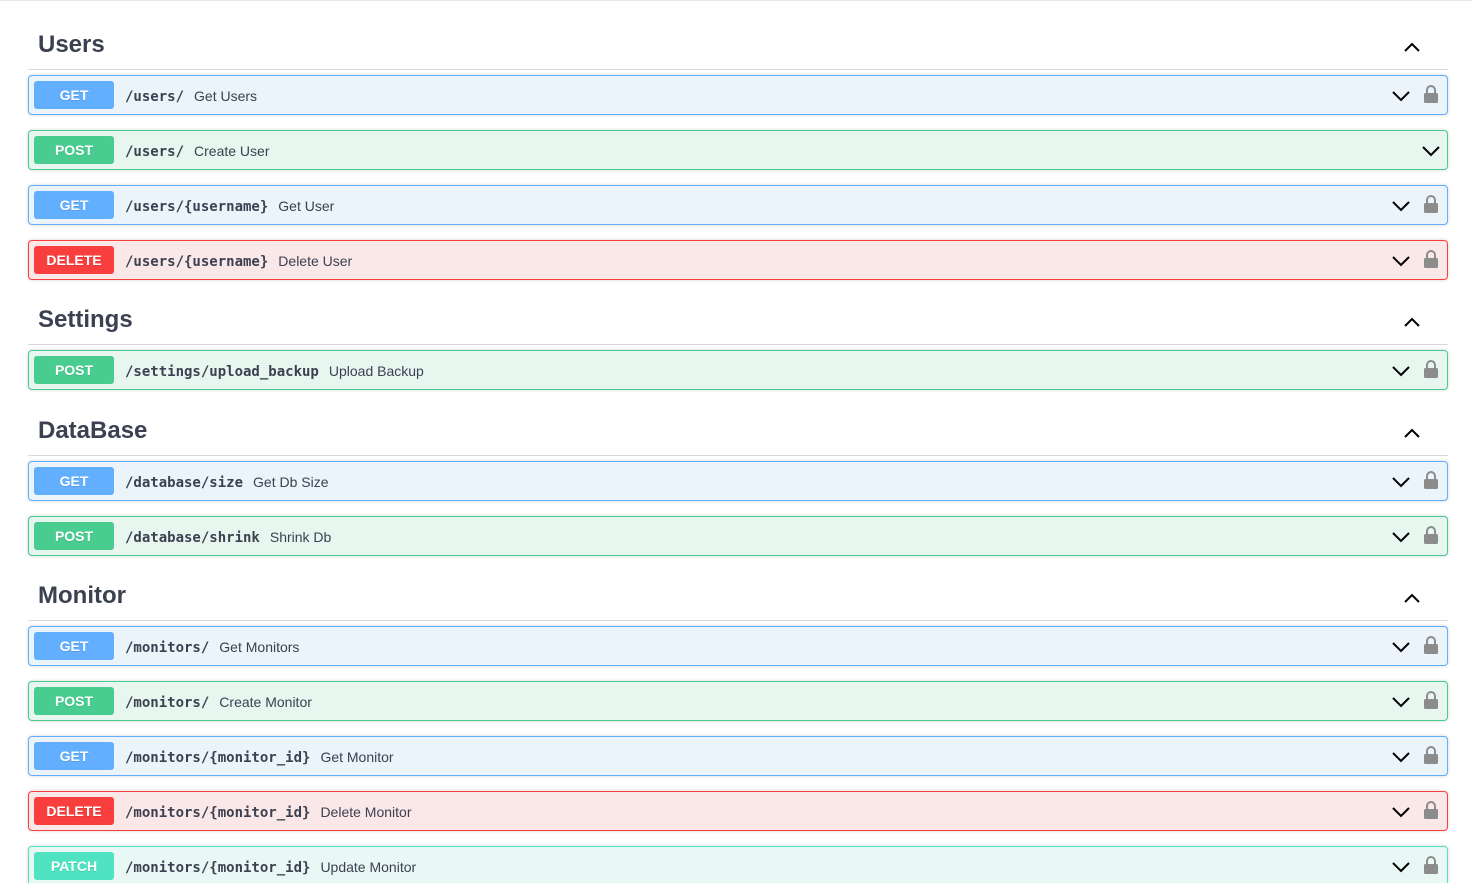 Image resolution: width=1472 pixels, height=883 pixels. I want to click on section-header-monitor: Monitor, so click(738, 600).